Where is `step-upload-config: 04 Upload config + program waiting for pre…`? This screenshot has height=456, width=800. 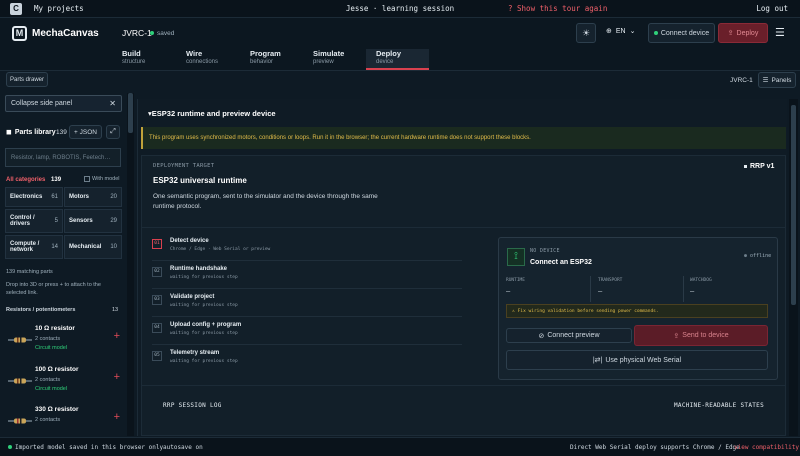 step-upload-config: 04 Upload config + program waiting for pre… is located at coordinates (307, 333).